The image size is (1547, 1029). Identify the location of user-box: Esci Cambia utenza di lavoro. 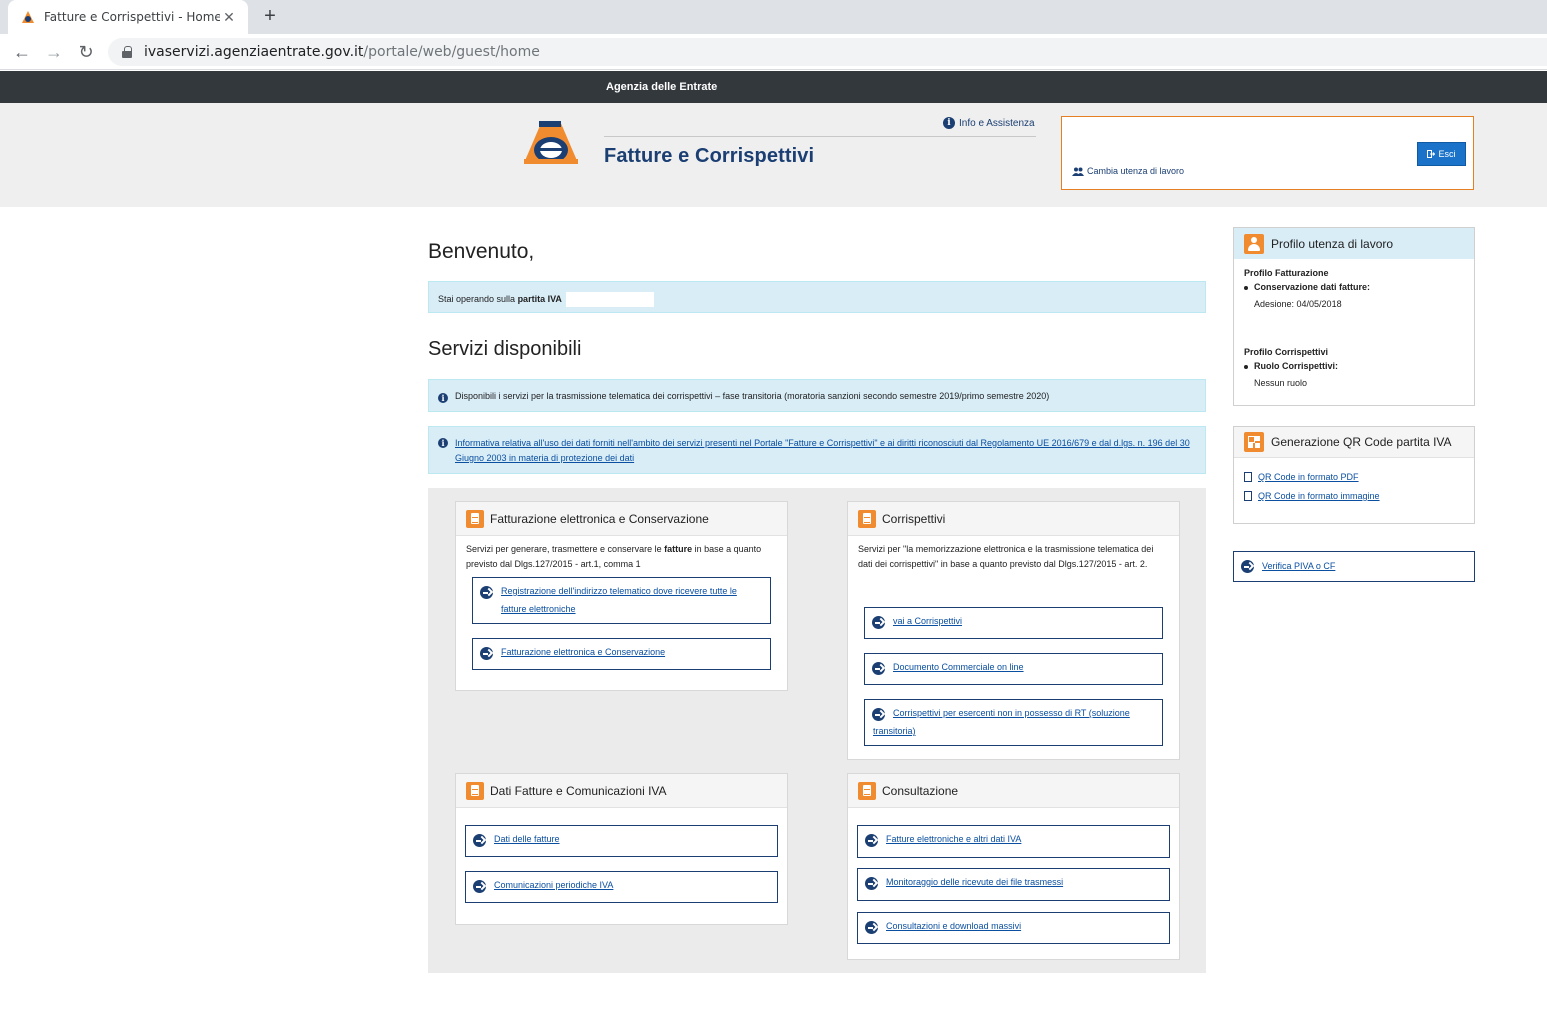
(1267, 153).